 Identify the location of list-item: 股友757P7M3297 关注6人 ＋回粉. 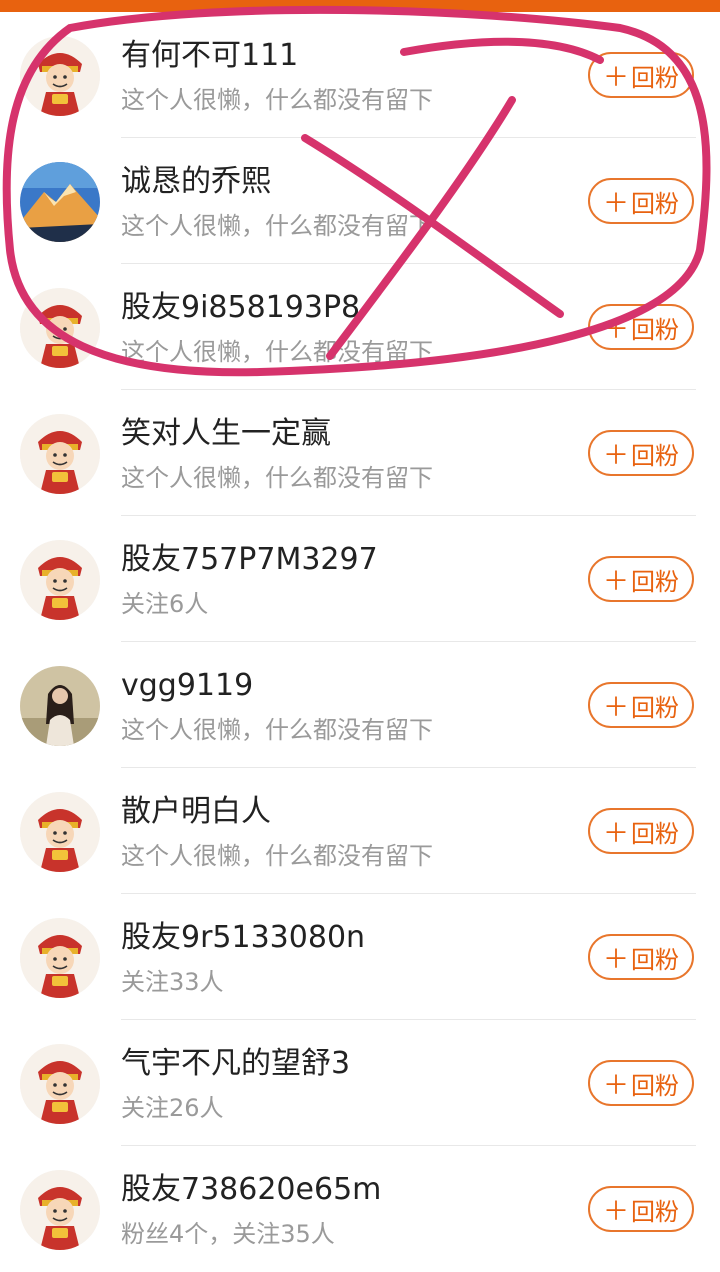
(360, 579).